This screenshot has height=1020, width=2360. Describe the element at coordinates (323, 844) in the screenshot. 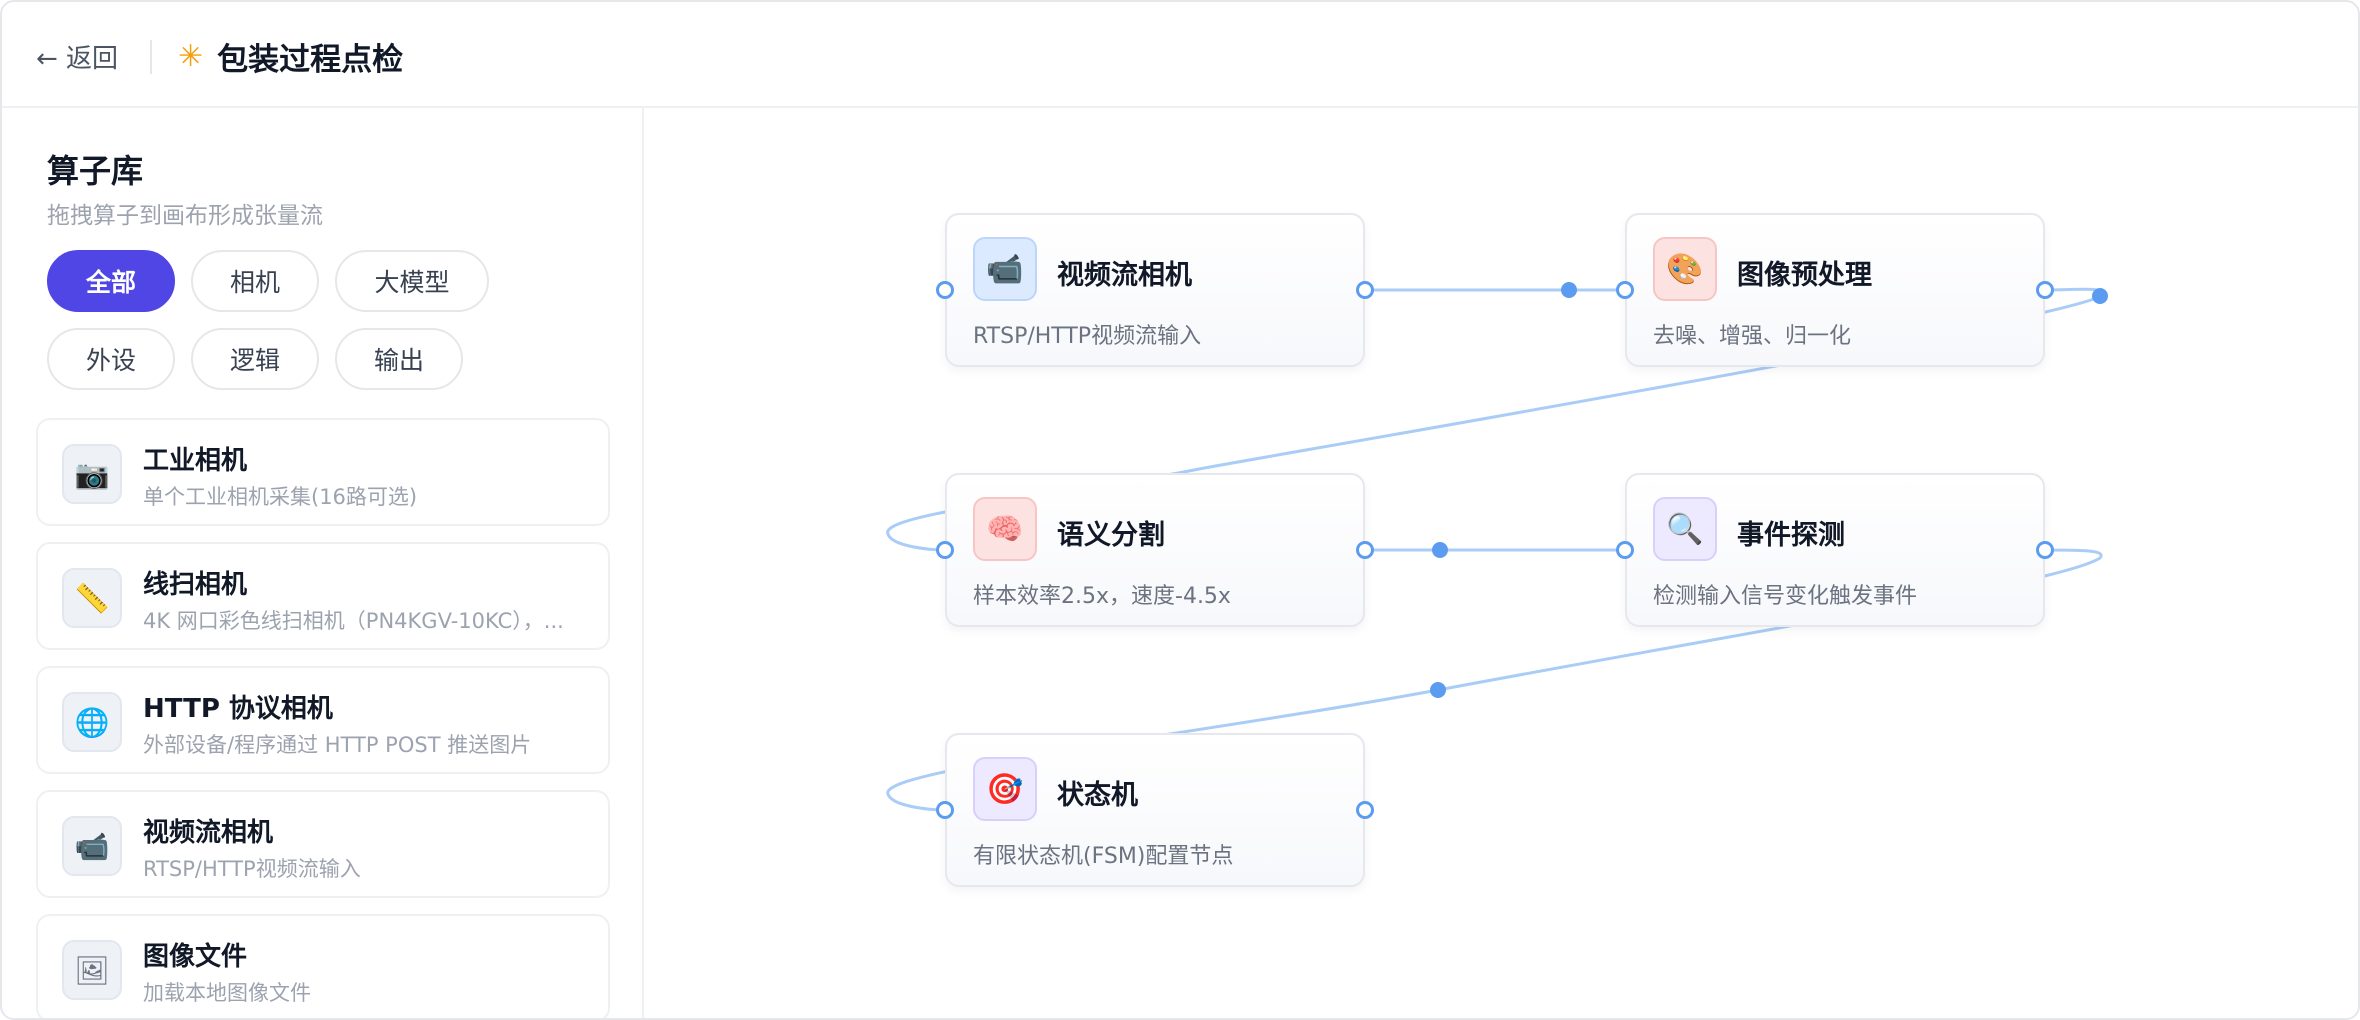

I see `operator-card-video-stream-camera: 📹 视频流相机 RTSP/HTTP视频流输入` at that location.